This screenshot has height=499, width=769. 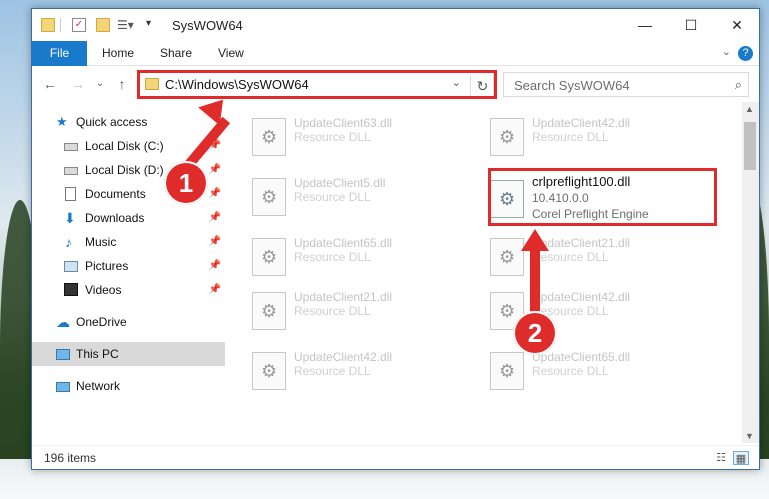 What do you see at coordinates (103, 25) in the screenshot?
I see `new-folder-icon` at bounding box center [103, 25].